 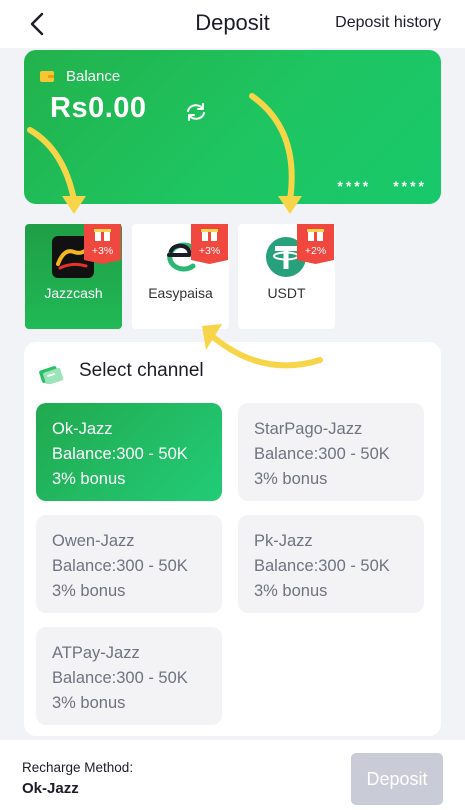 What do you see at coordinates (180, 276) in the screenshot?
I see `method-easypaisa: Easypaisa +3%` at bounding box center [180, 276].